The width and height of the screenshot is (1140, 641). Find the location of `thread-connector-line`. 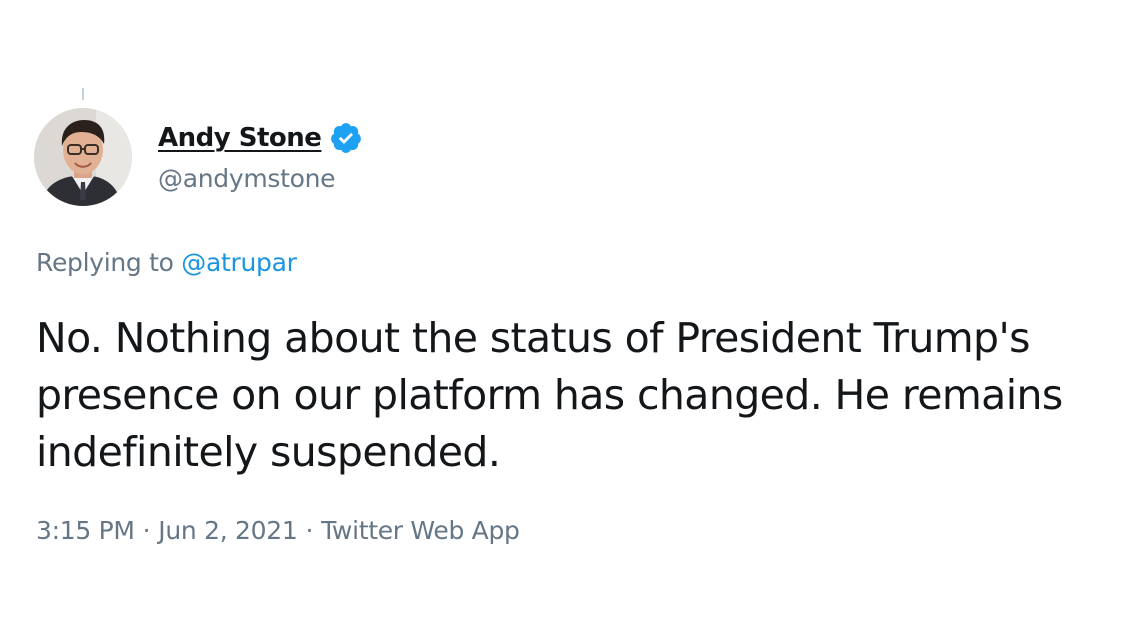

thread-connector-line is located at coordinates (83, 94).